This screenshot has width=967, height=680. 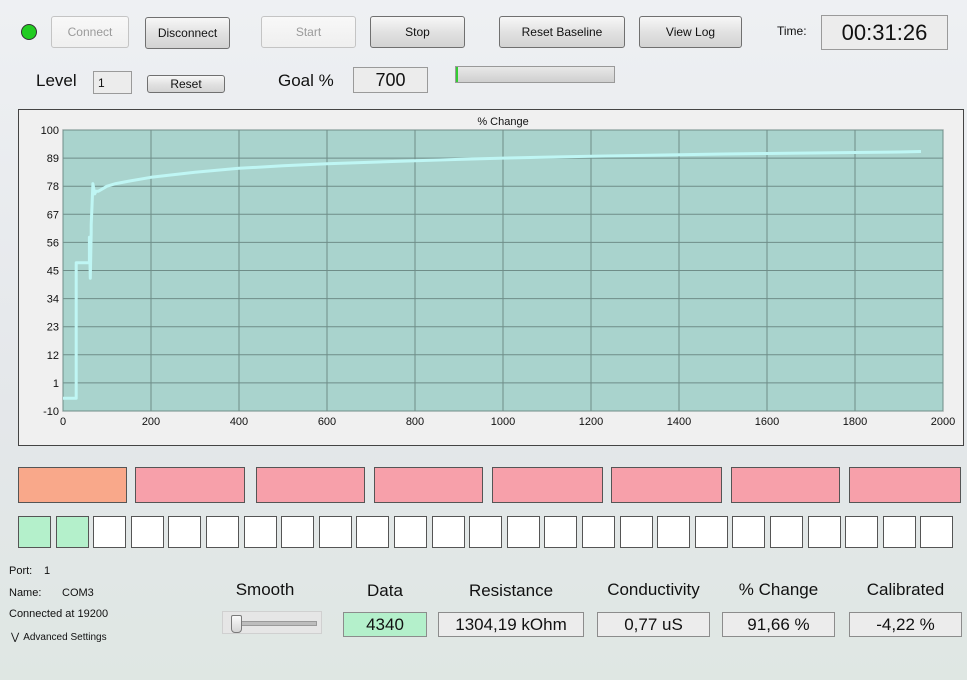 I want to click on data-header: Data, so click(x=385, y=590).